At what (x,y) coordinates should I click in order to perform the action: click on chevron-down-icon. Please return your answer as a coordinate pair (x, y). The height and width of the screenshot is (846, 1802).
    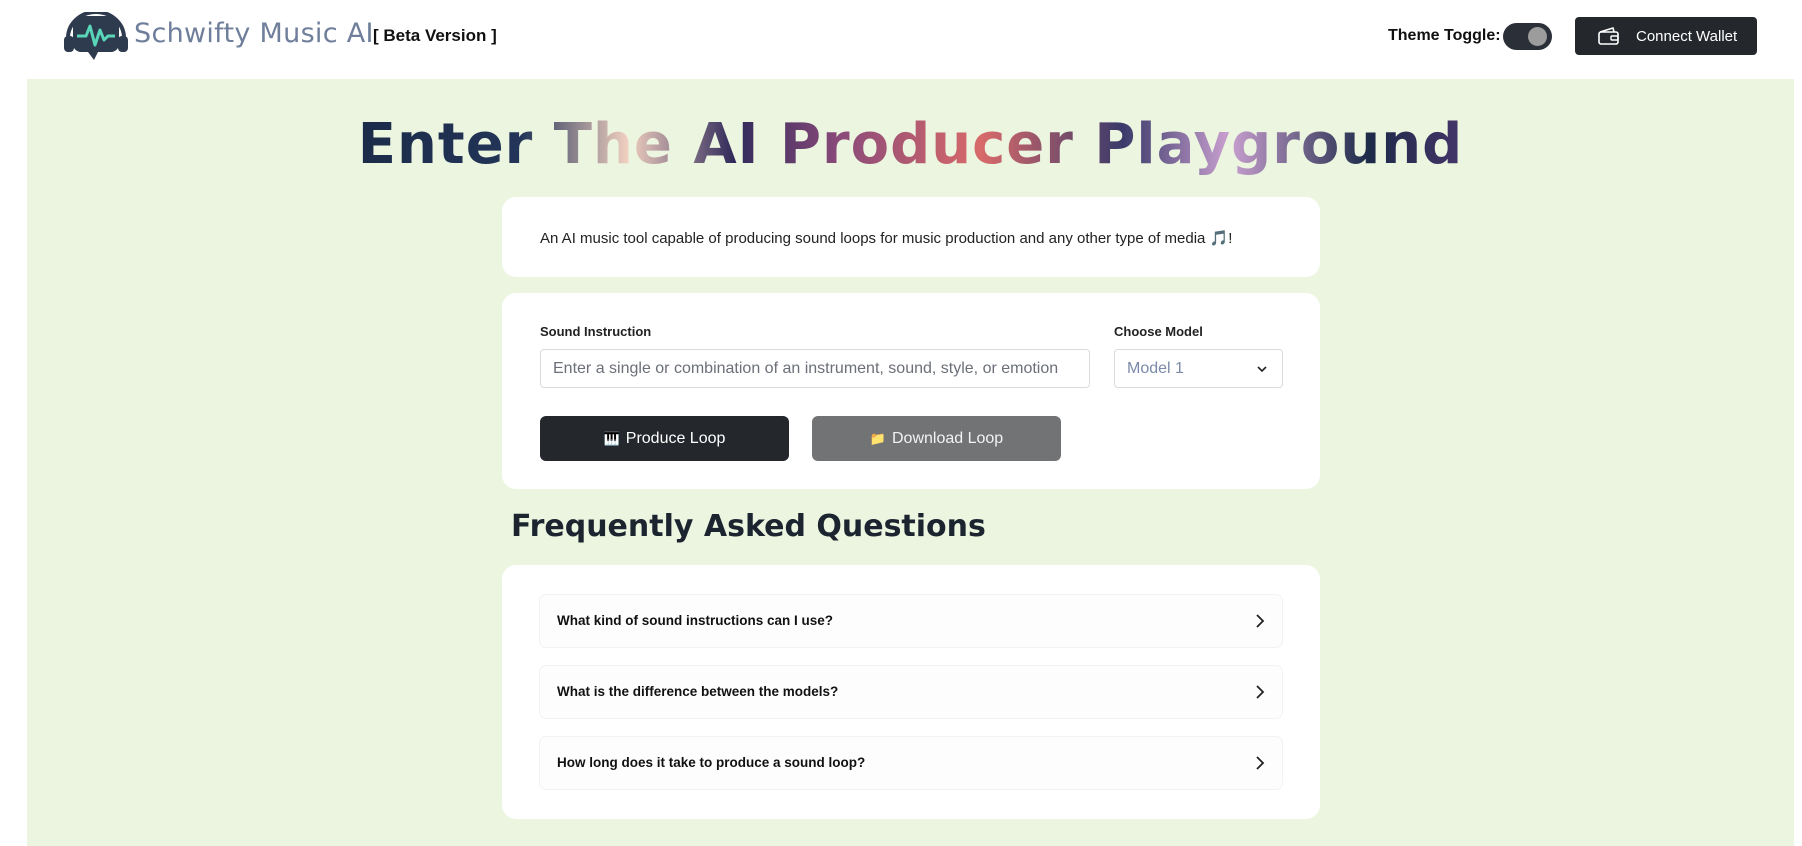
    Looking at the image, I should click on (1262, 369).